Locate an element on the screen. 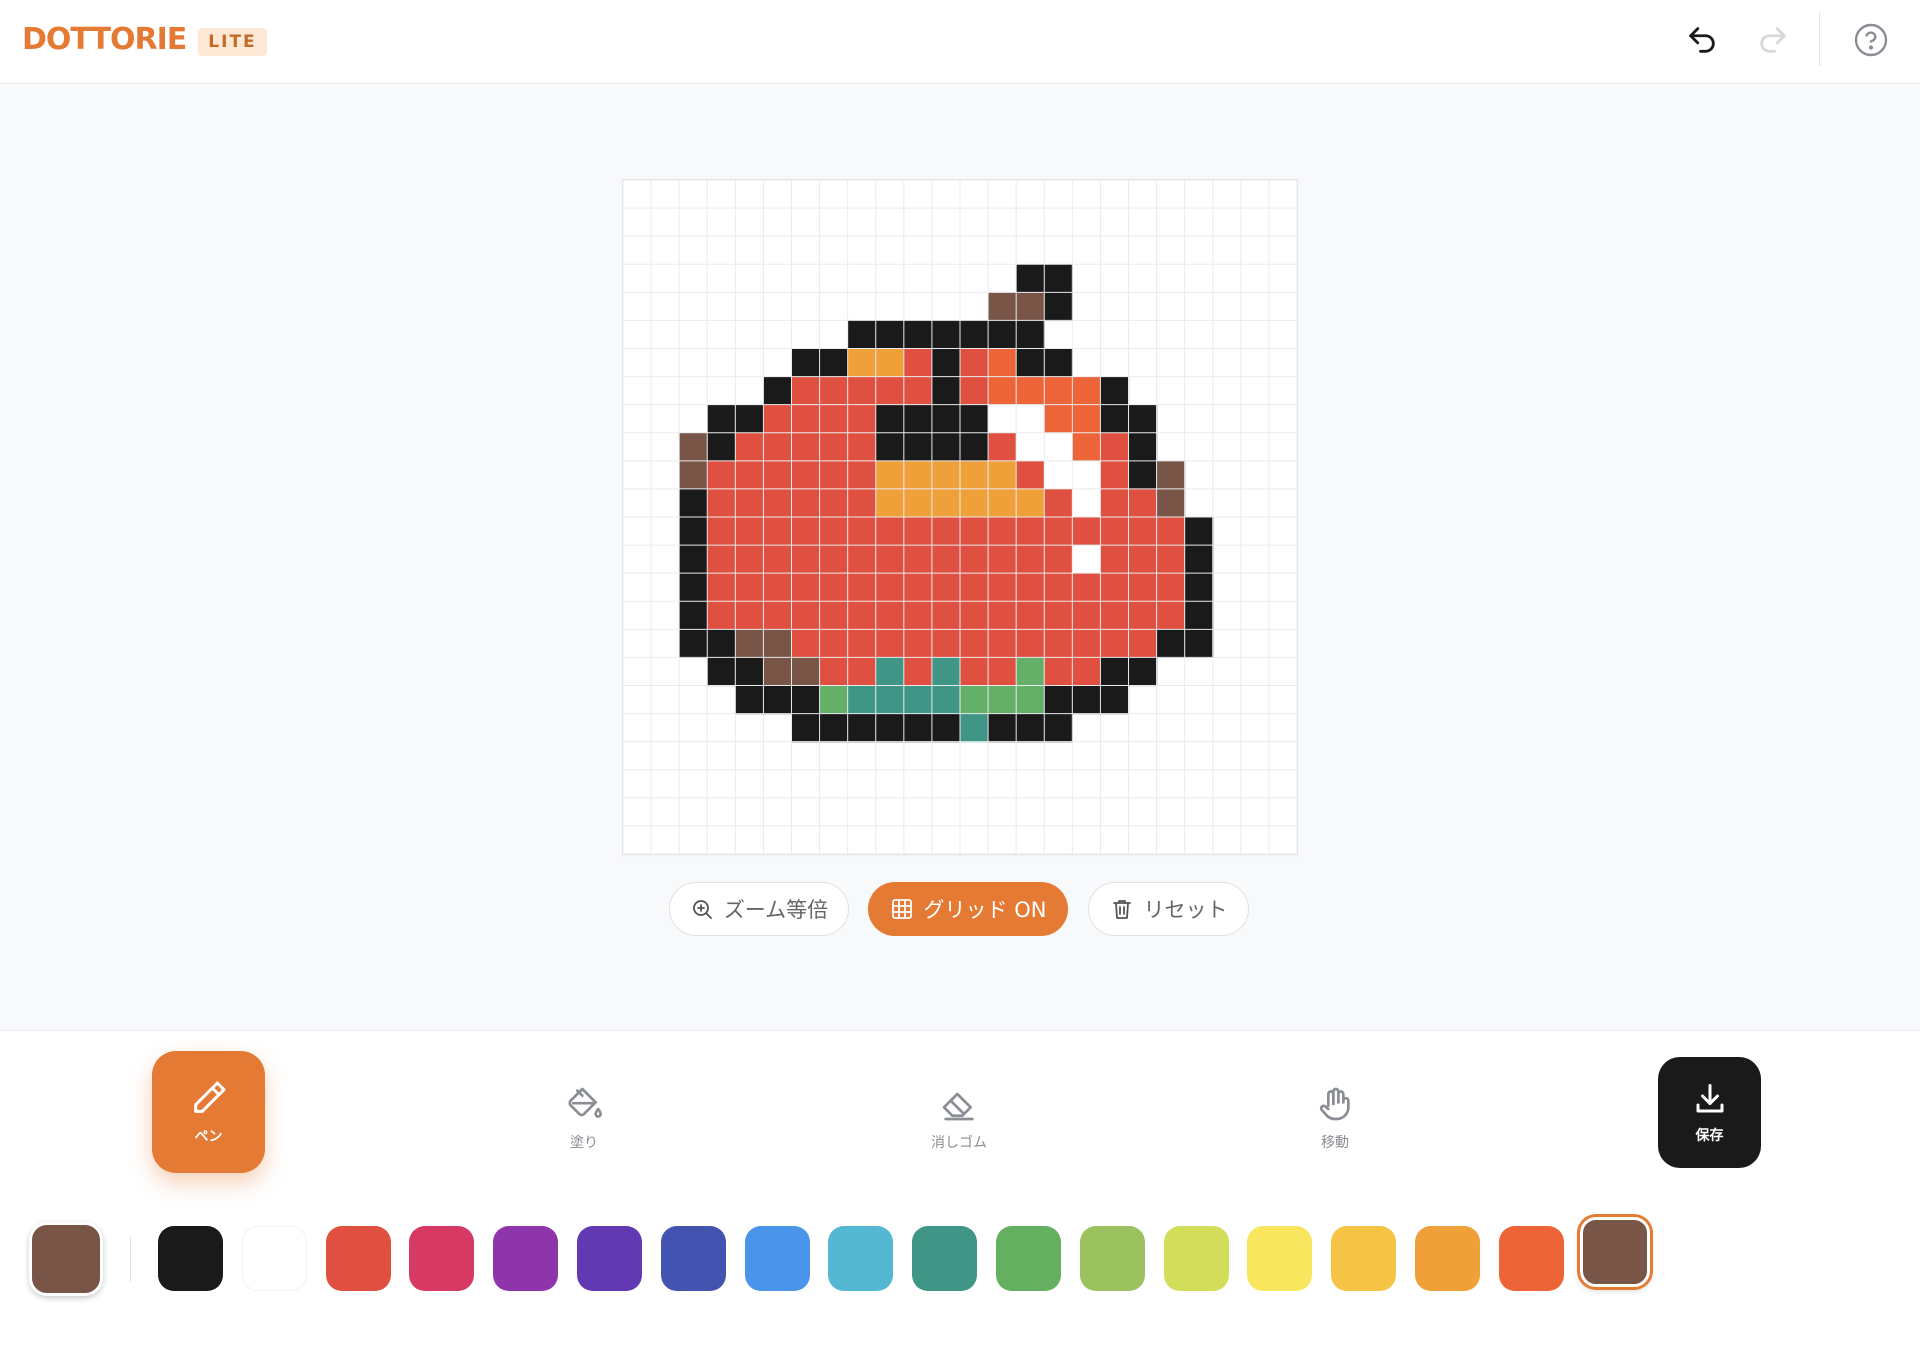 This screenshot has width=1920, height=1370. redo-button is located at coordinates (1773, 40).